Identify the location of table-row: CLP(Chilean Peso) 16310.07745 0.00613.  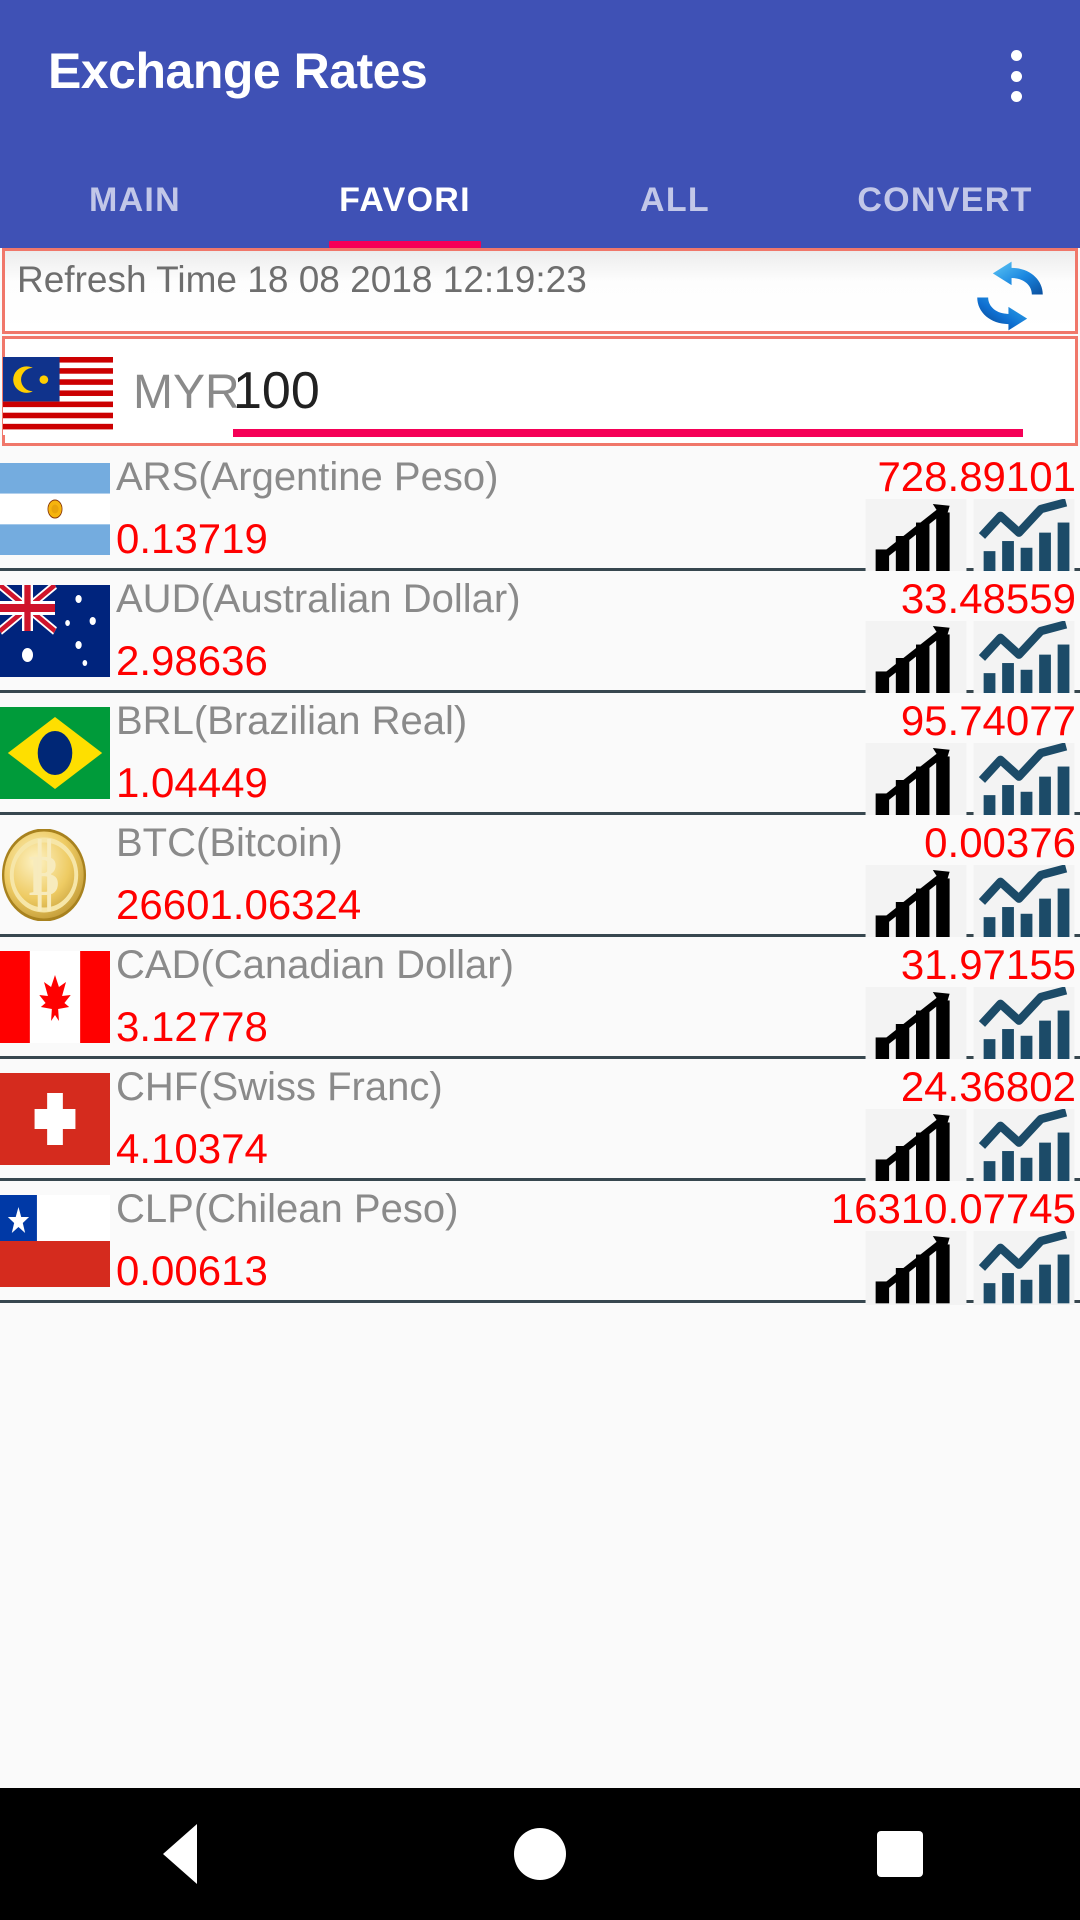
(540, 1243).